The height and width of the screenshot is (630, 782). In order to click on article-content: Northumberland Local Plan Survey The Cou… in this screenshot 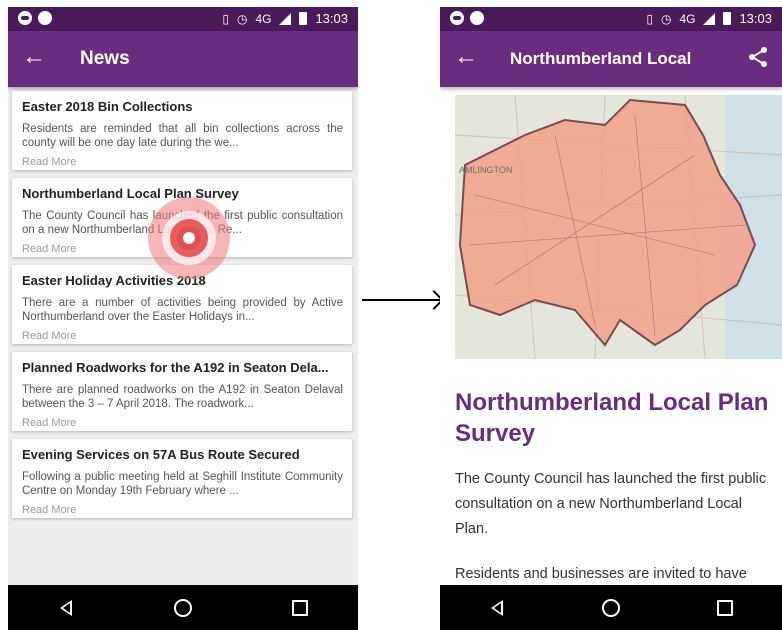, I will do `click(616, 497)`.